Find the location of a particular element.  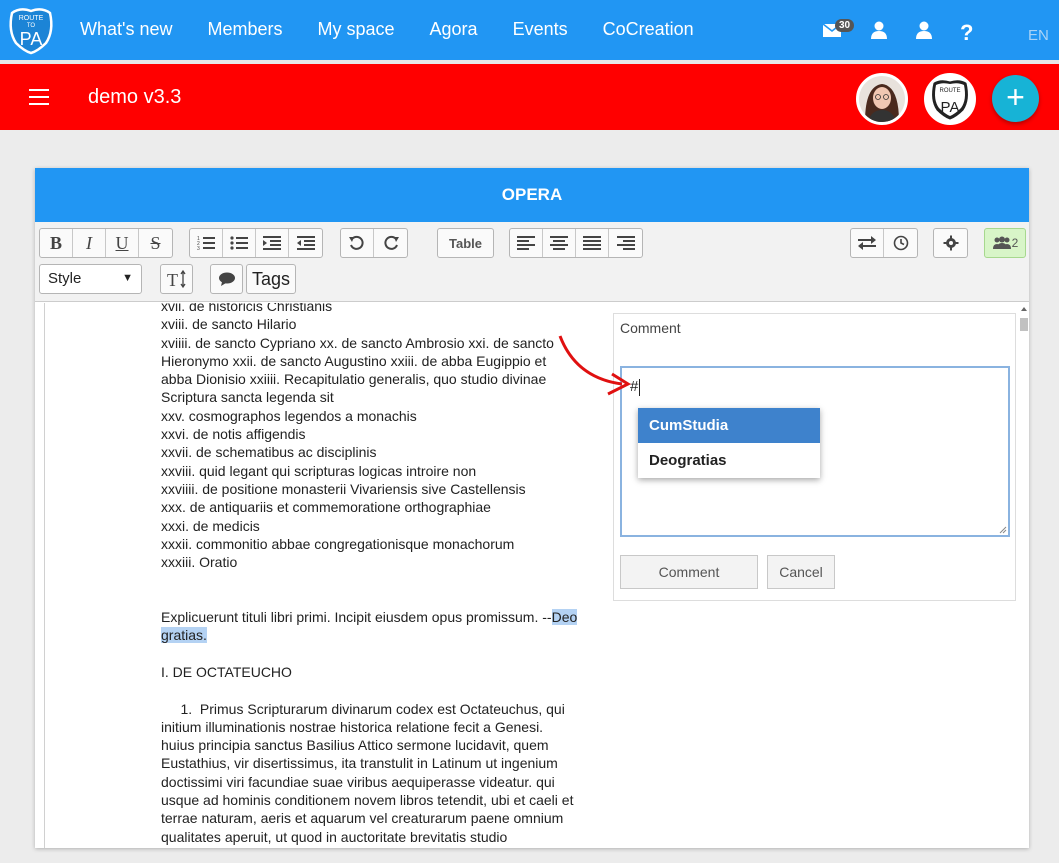

nav-members: Members is located at coordinates (244, 29).